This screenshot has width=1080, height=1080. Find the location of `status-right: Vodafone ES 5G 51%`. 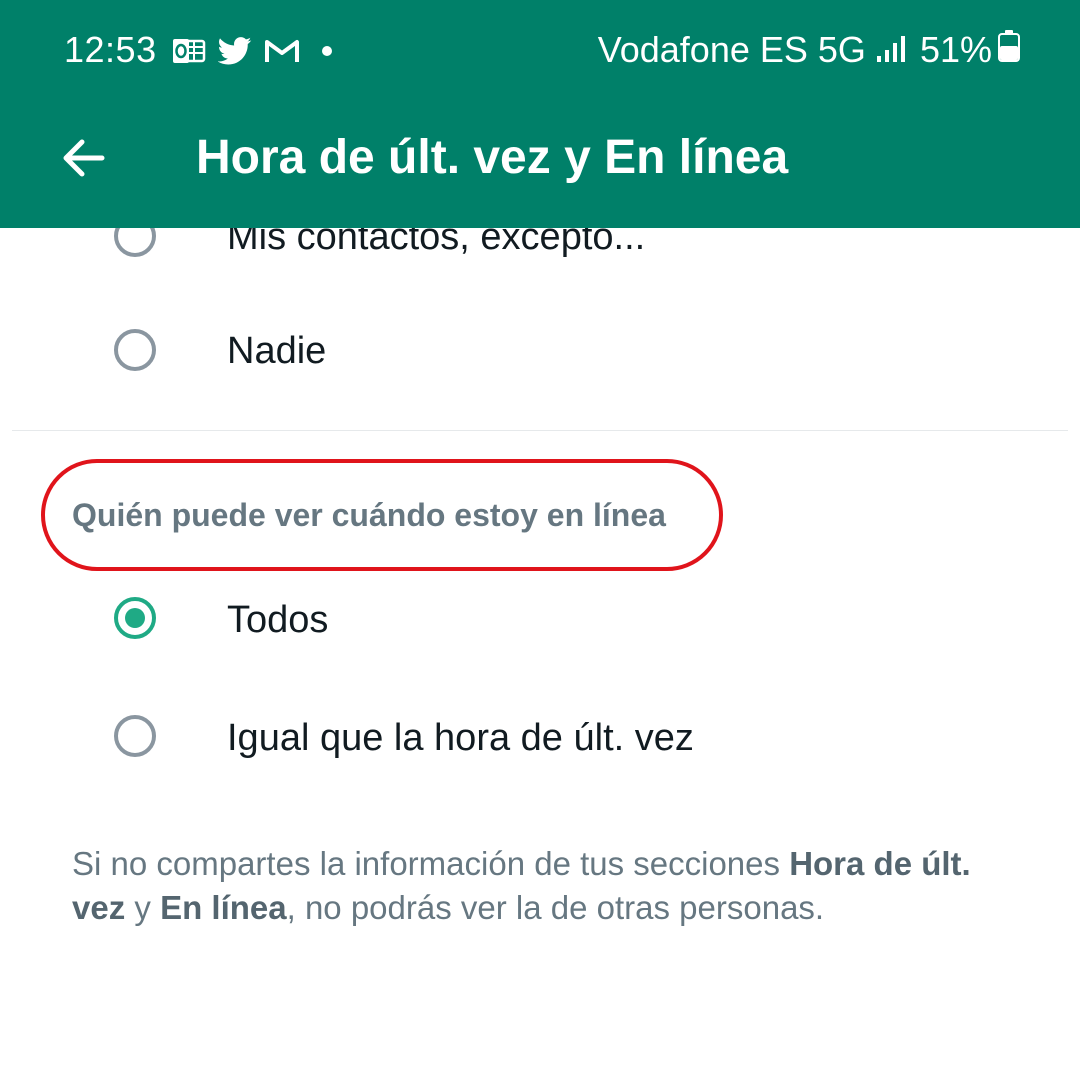

status-right: Vodafone ES 5G 51% is located at coordinates (809, 50).